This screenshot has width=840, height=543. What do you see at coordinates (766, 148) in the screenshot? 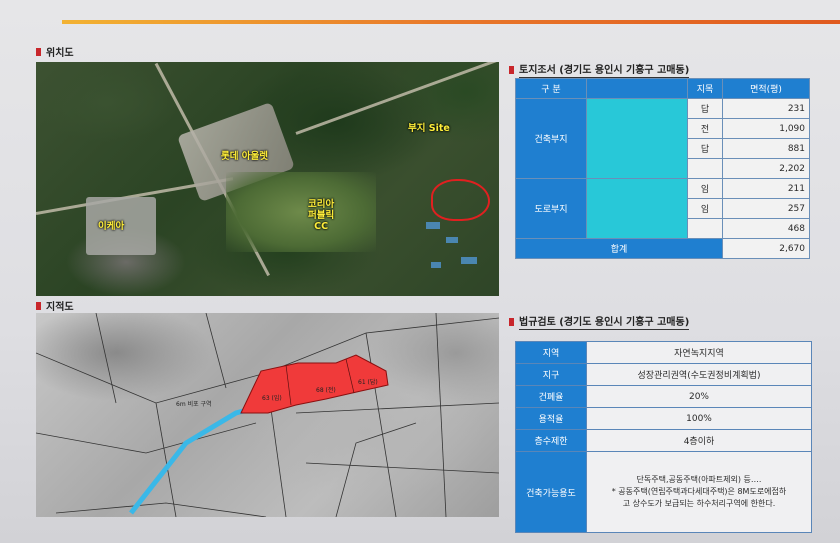
I see `area-cell: 881` at bounding box center [766, 148].